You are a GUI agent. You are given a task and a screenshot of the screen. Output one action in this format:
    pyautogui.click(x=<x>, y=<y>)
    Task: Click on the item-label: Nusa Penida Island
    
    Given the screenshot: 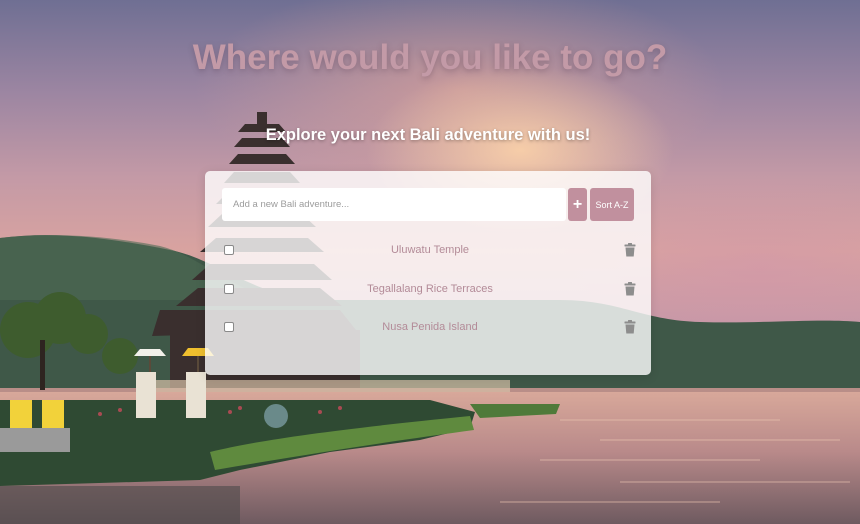 What is the action you would take?
    pyautogui.click(x=430, y=327)
    